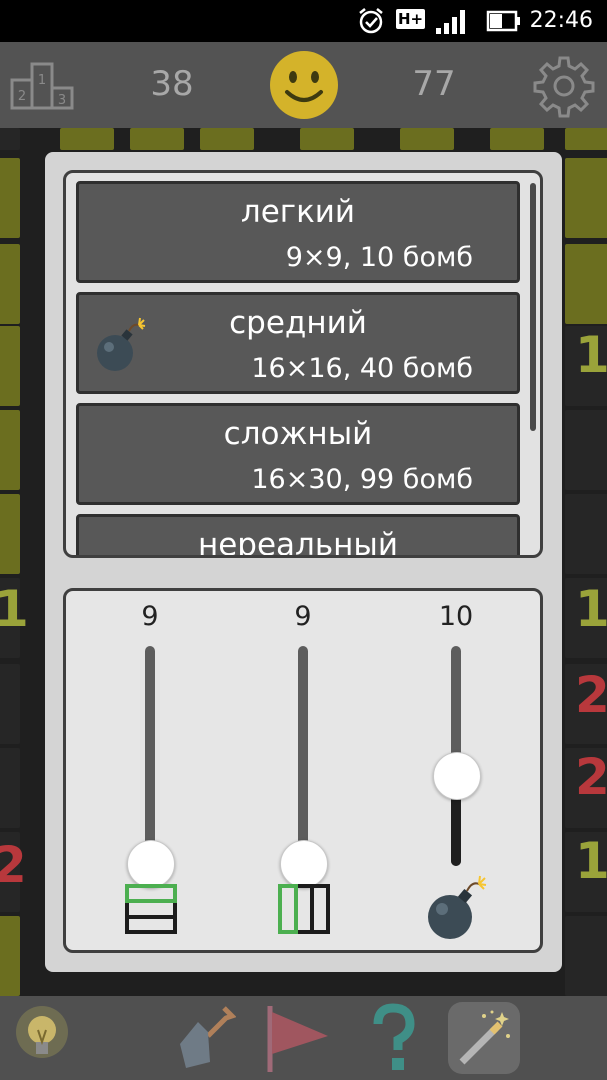 This screenshot has width=607, height=1080. Describe the element at coordinates (172, 84) in the screenshot. I see `time-counter: 38` at that location.